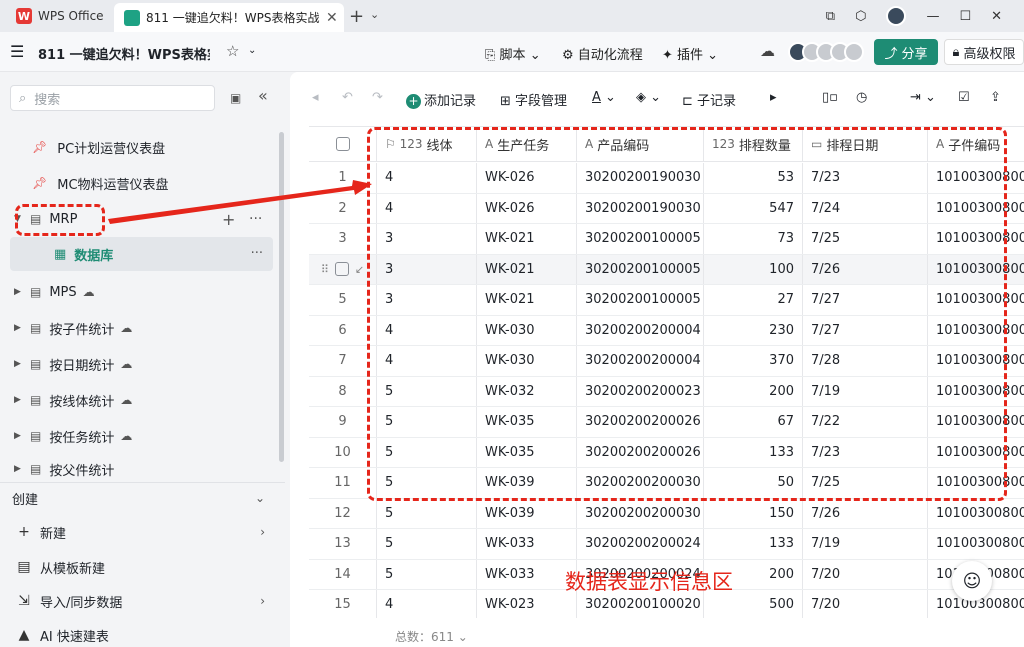 The height and width of the screenshot is (647, 1024). I want to click on arrow-shape, so click(240, 202).